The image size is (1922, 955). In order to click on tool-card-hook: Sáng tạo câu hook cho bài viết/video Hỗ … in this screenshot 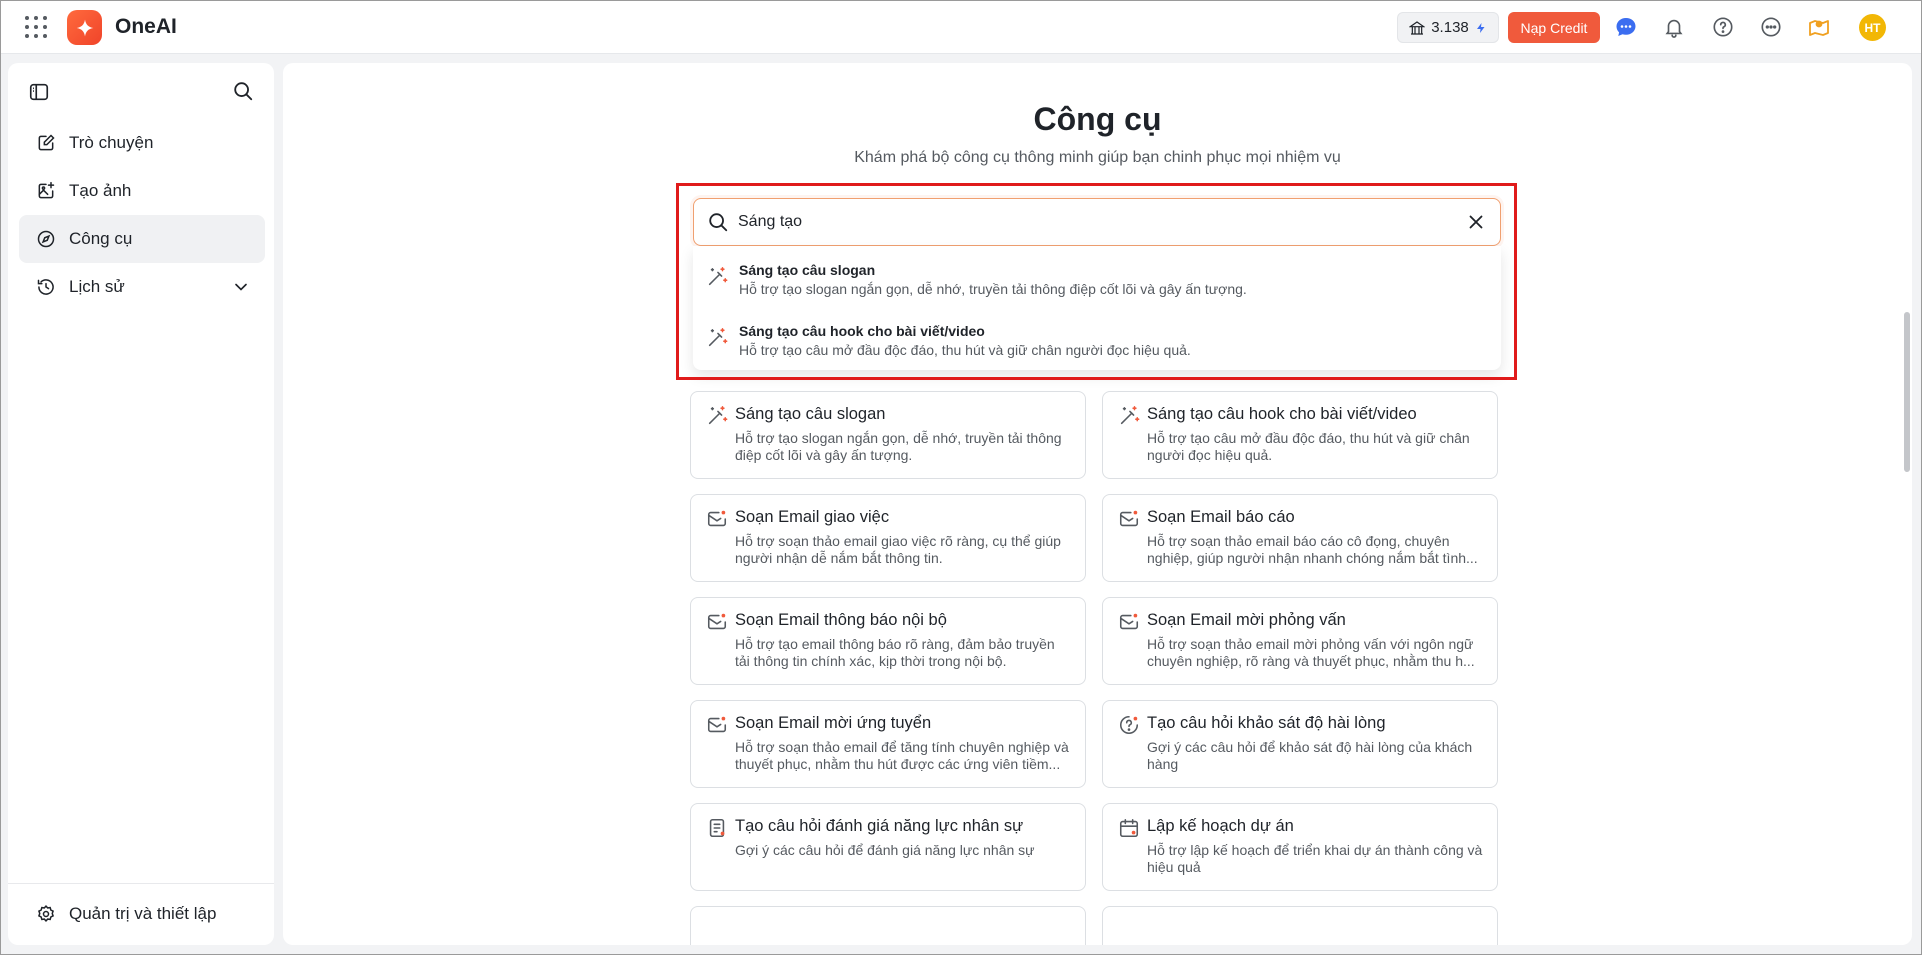, I will do `click(1300, 435)`.